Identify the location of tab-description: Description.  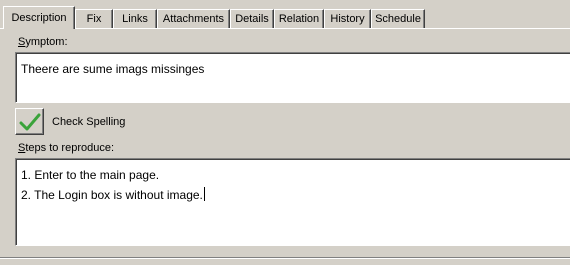
(39, 17).